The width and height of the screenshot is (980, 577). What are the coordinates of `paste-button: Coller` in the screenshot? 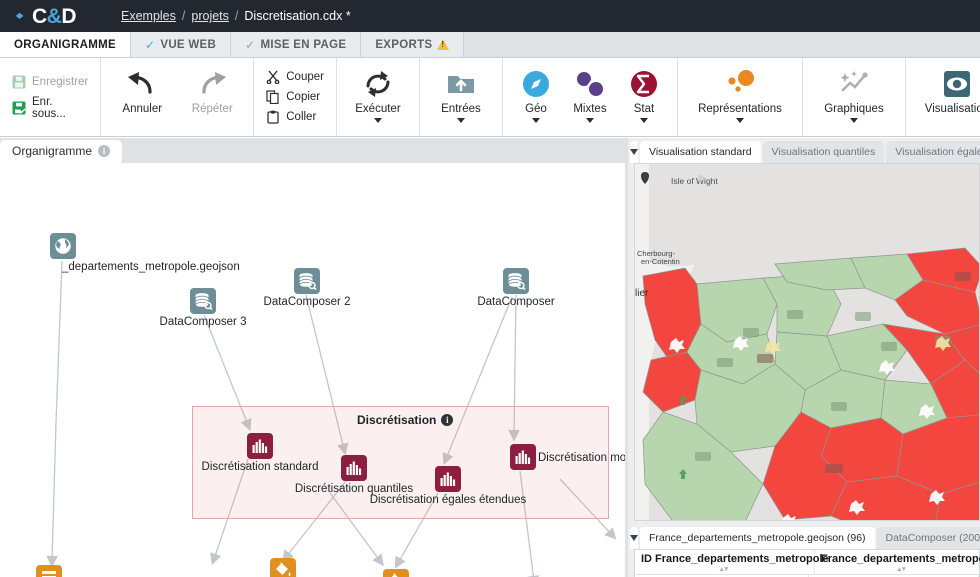 It's located at (295, 117).